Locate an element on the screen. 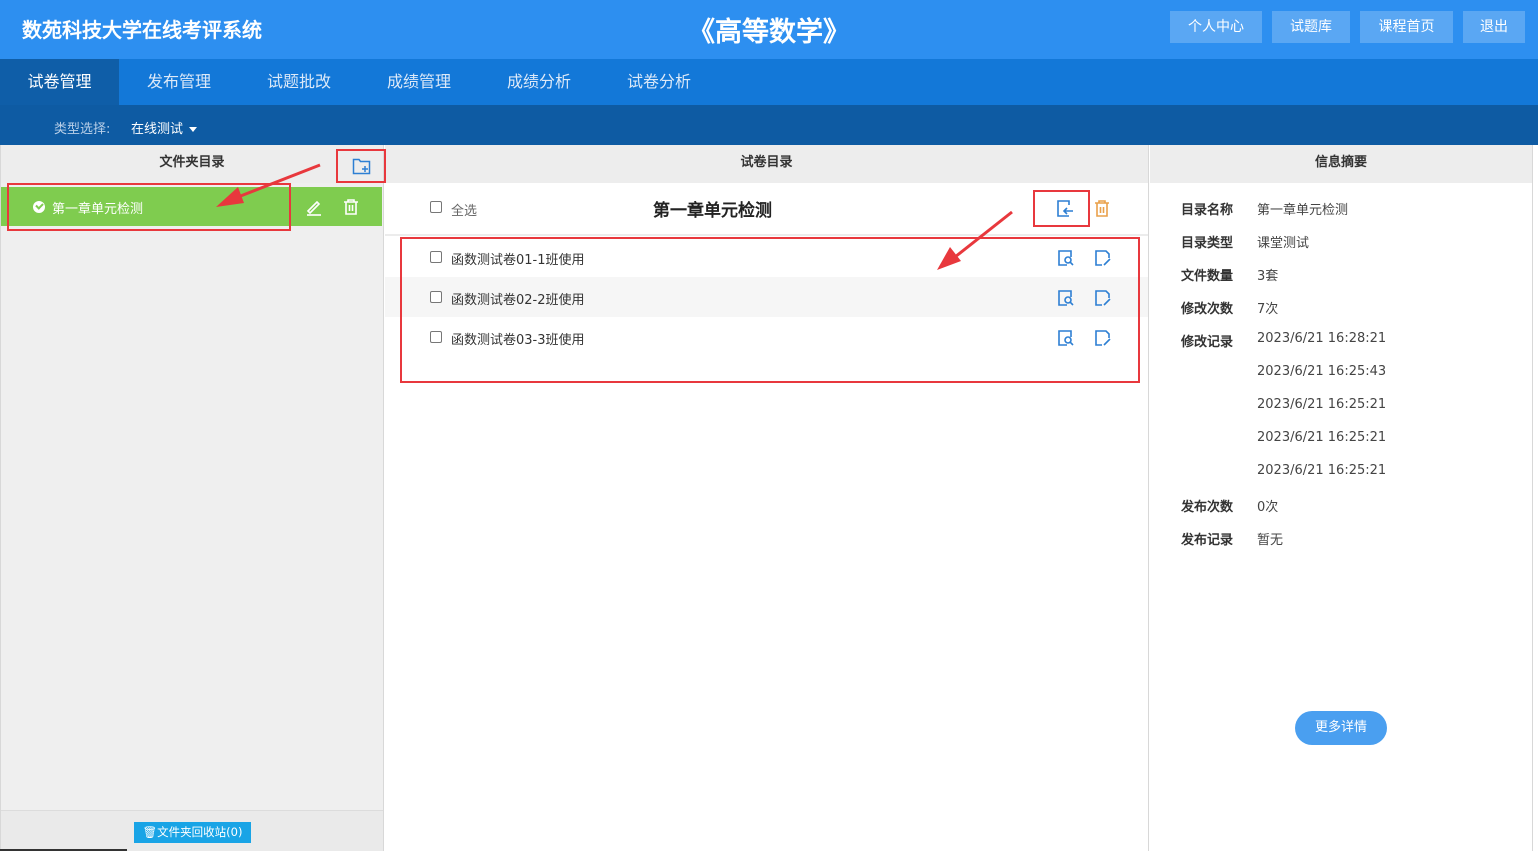 This screenshot has width=1538, height=851. tab-score-analysis: 成绩分析 is located at coordinates (539, 82).